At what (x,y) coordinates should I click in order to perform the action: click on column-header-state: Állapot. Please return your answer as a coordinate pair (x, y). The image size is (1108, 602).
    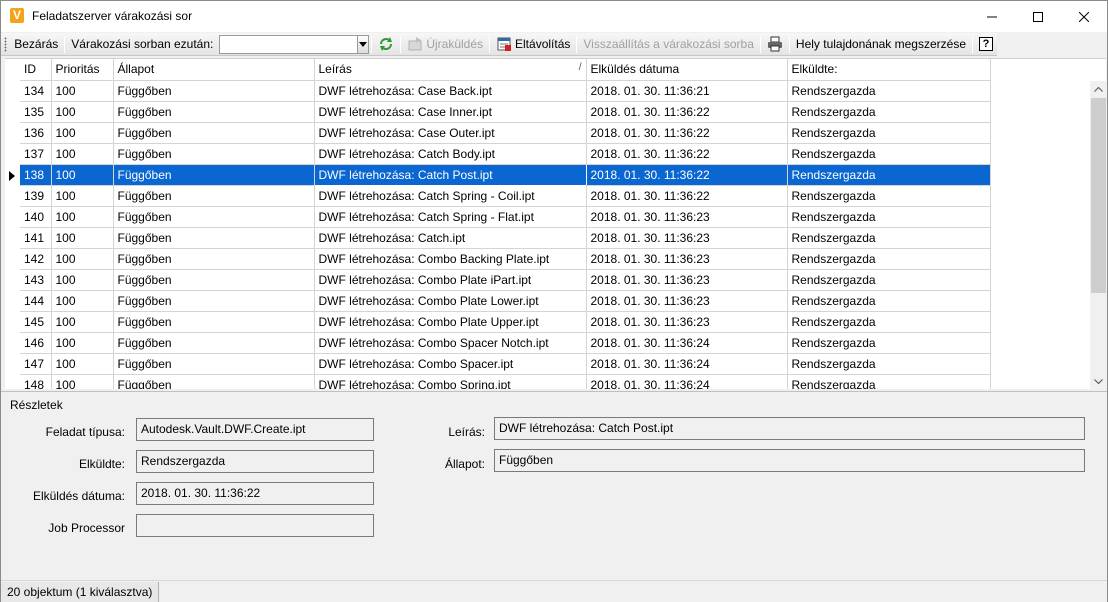
    Looking at the image, I should click on (214, 70).